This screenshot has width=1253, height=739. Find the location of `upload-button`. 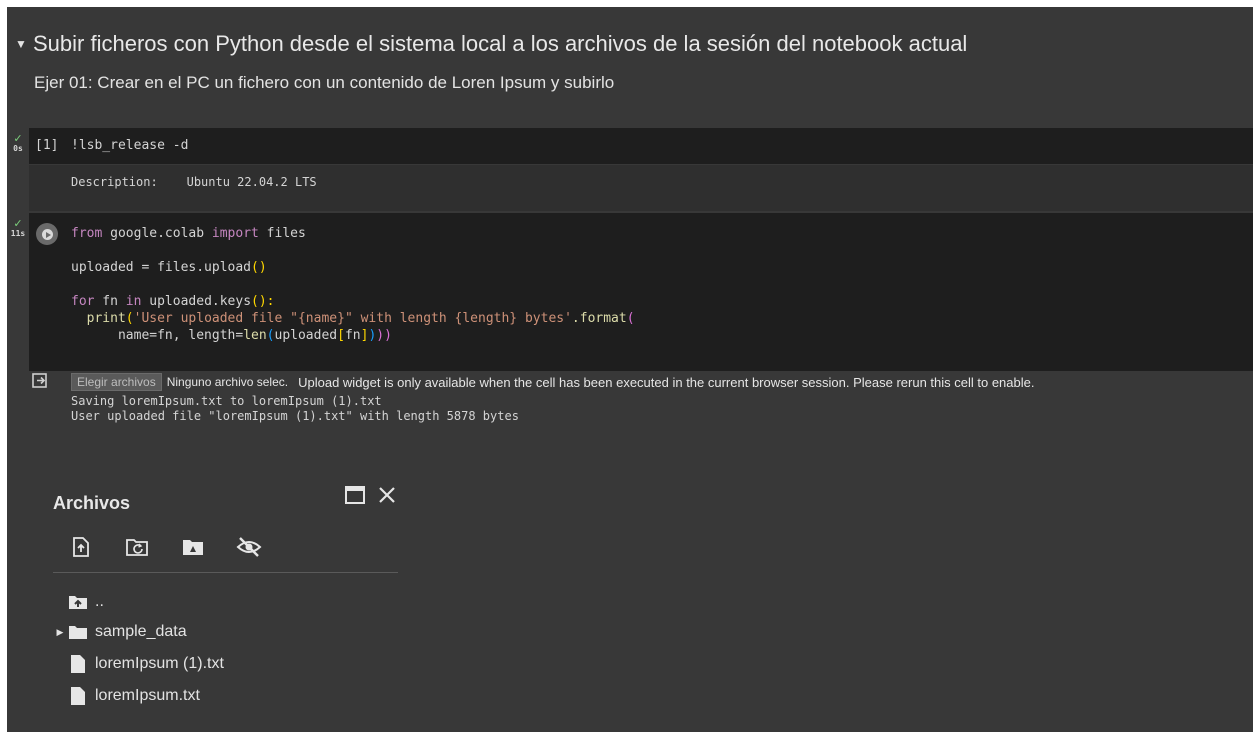

upload-button is located at coordinates (81, 547).